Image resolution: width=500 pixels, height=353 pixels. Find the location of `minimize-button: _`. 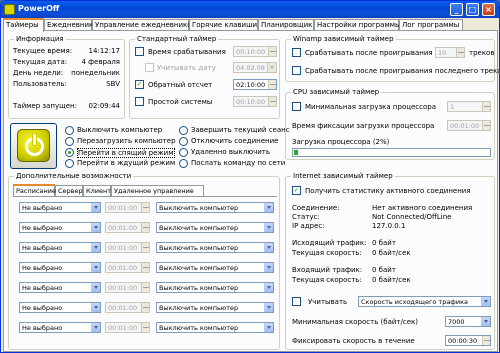

minimize-button: _ is located at coordinates (456, 9).